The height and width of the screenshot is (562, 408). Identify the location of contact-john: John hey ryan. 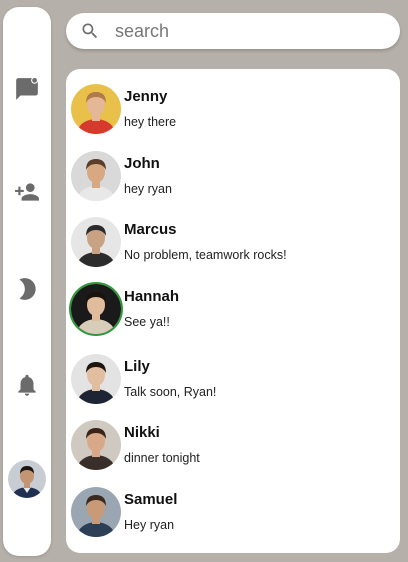
(233, 180).